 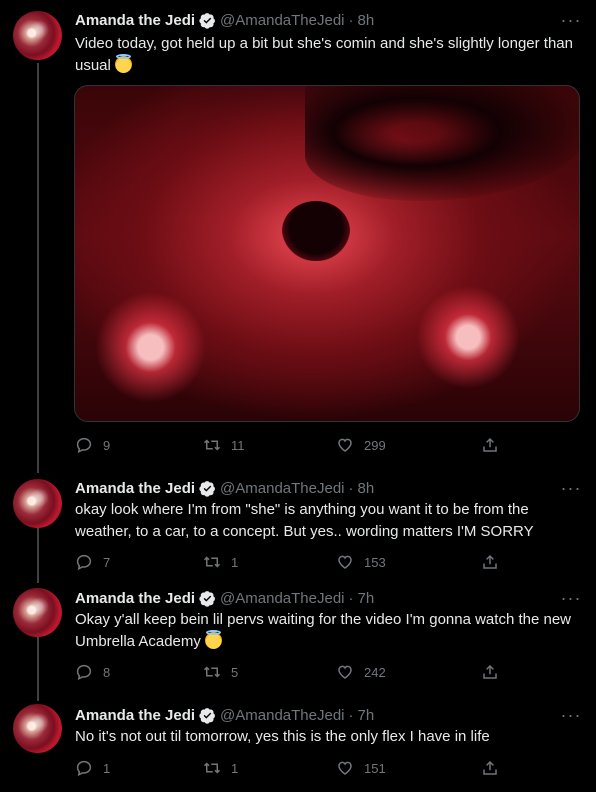 What do you see at coordinates (375, 445) in the screenshot?
I see `like-count: 299` at bounding box center [375, 445].